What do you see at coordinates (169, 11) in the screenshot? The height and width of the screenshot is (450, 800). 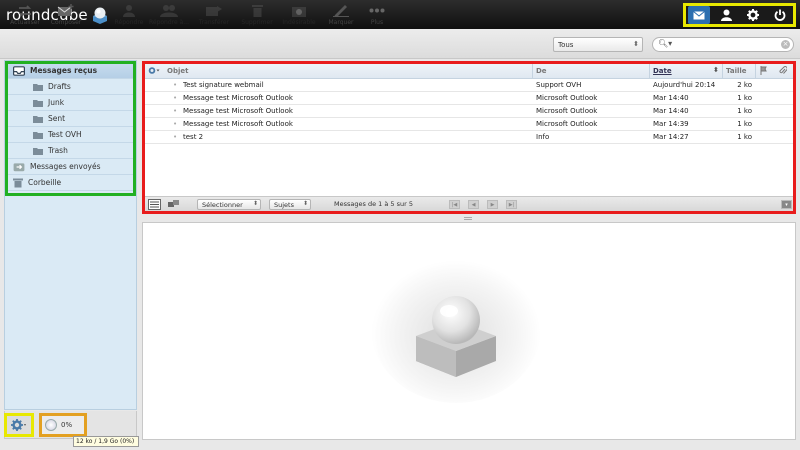 I see `reply-all-icon` at bounding box center [169, 11].